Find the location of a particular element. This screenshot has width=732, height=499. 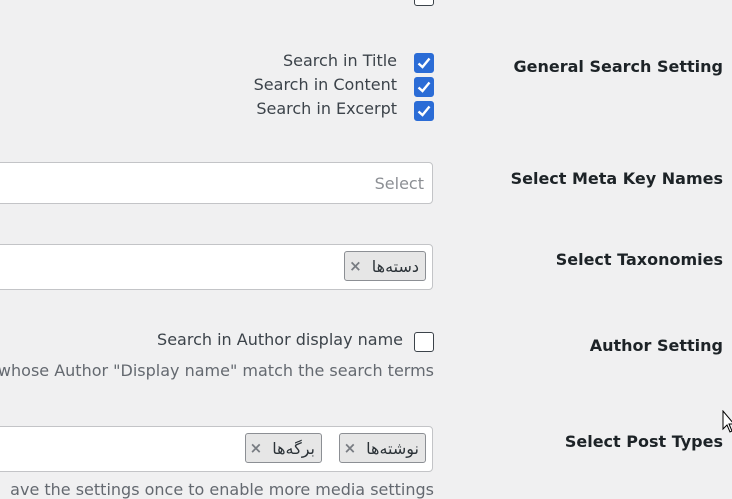

author-display-name-checkbox is located at coordinates (424, 342).